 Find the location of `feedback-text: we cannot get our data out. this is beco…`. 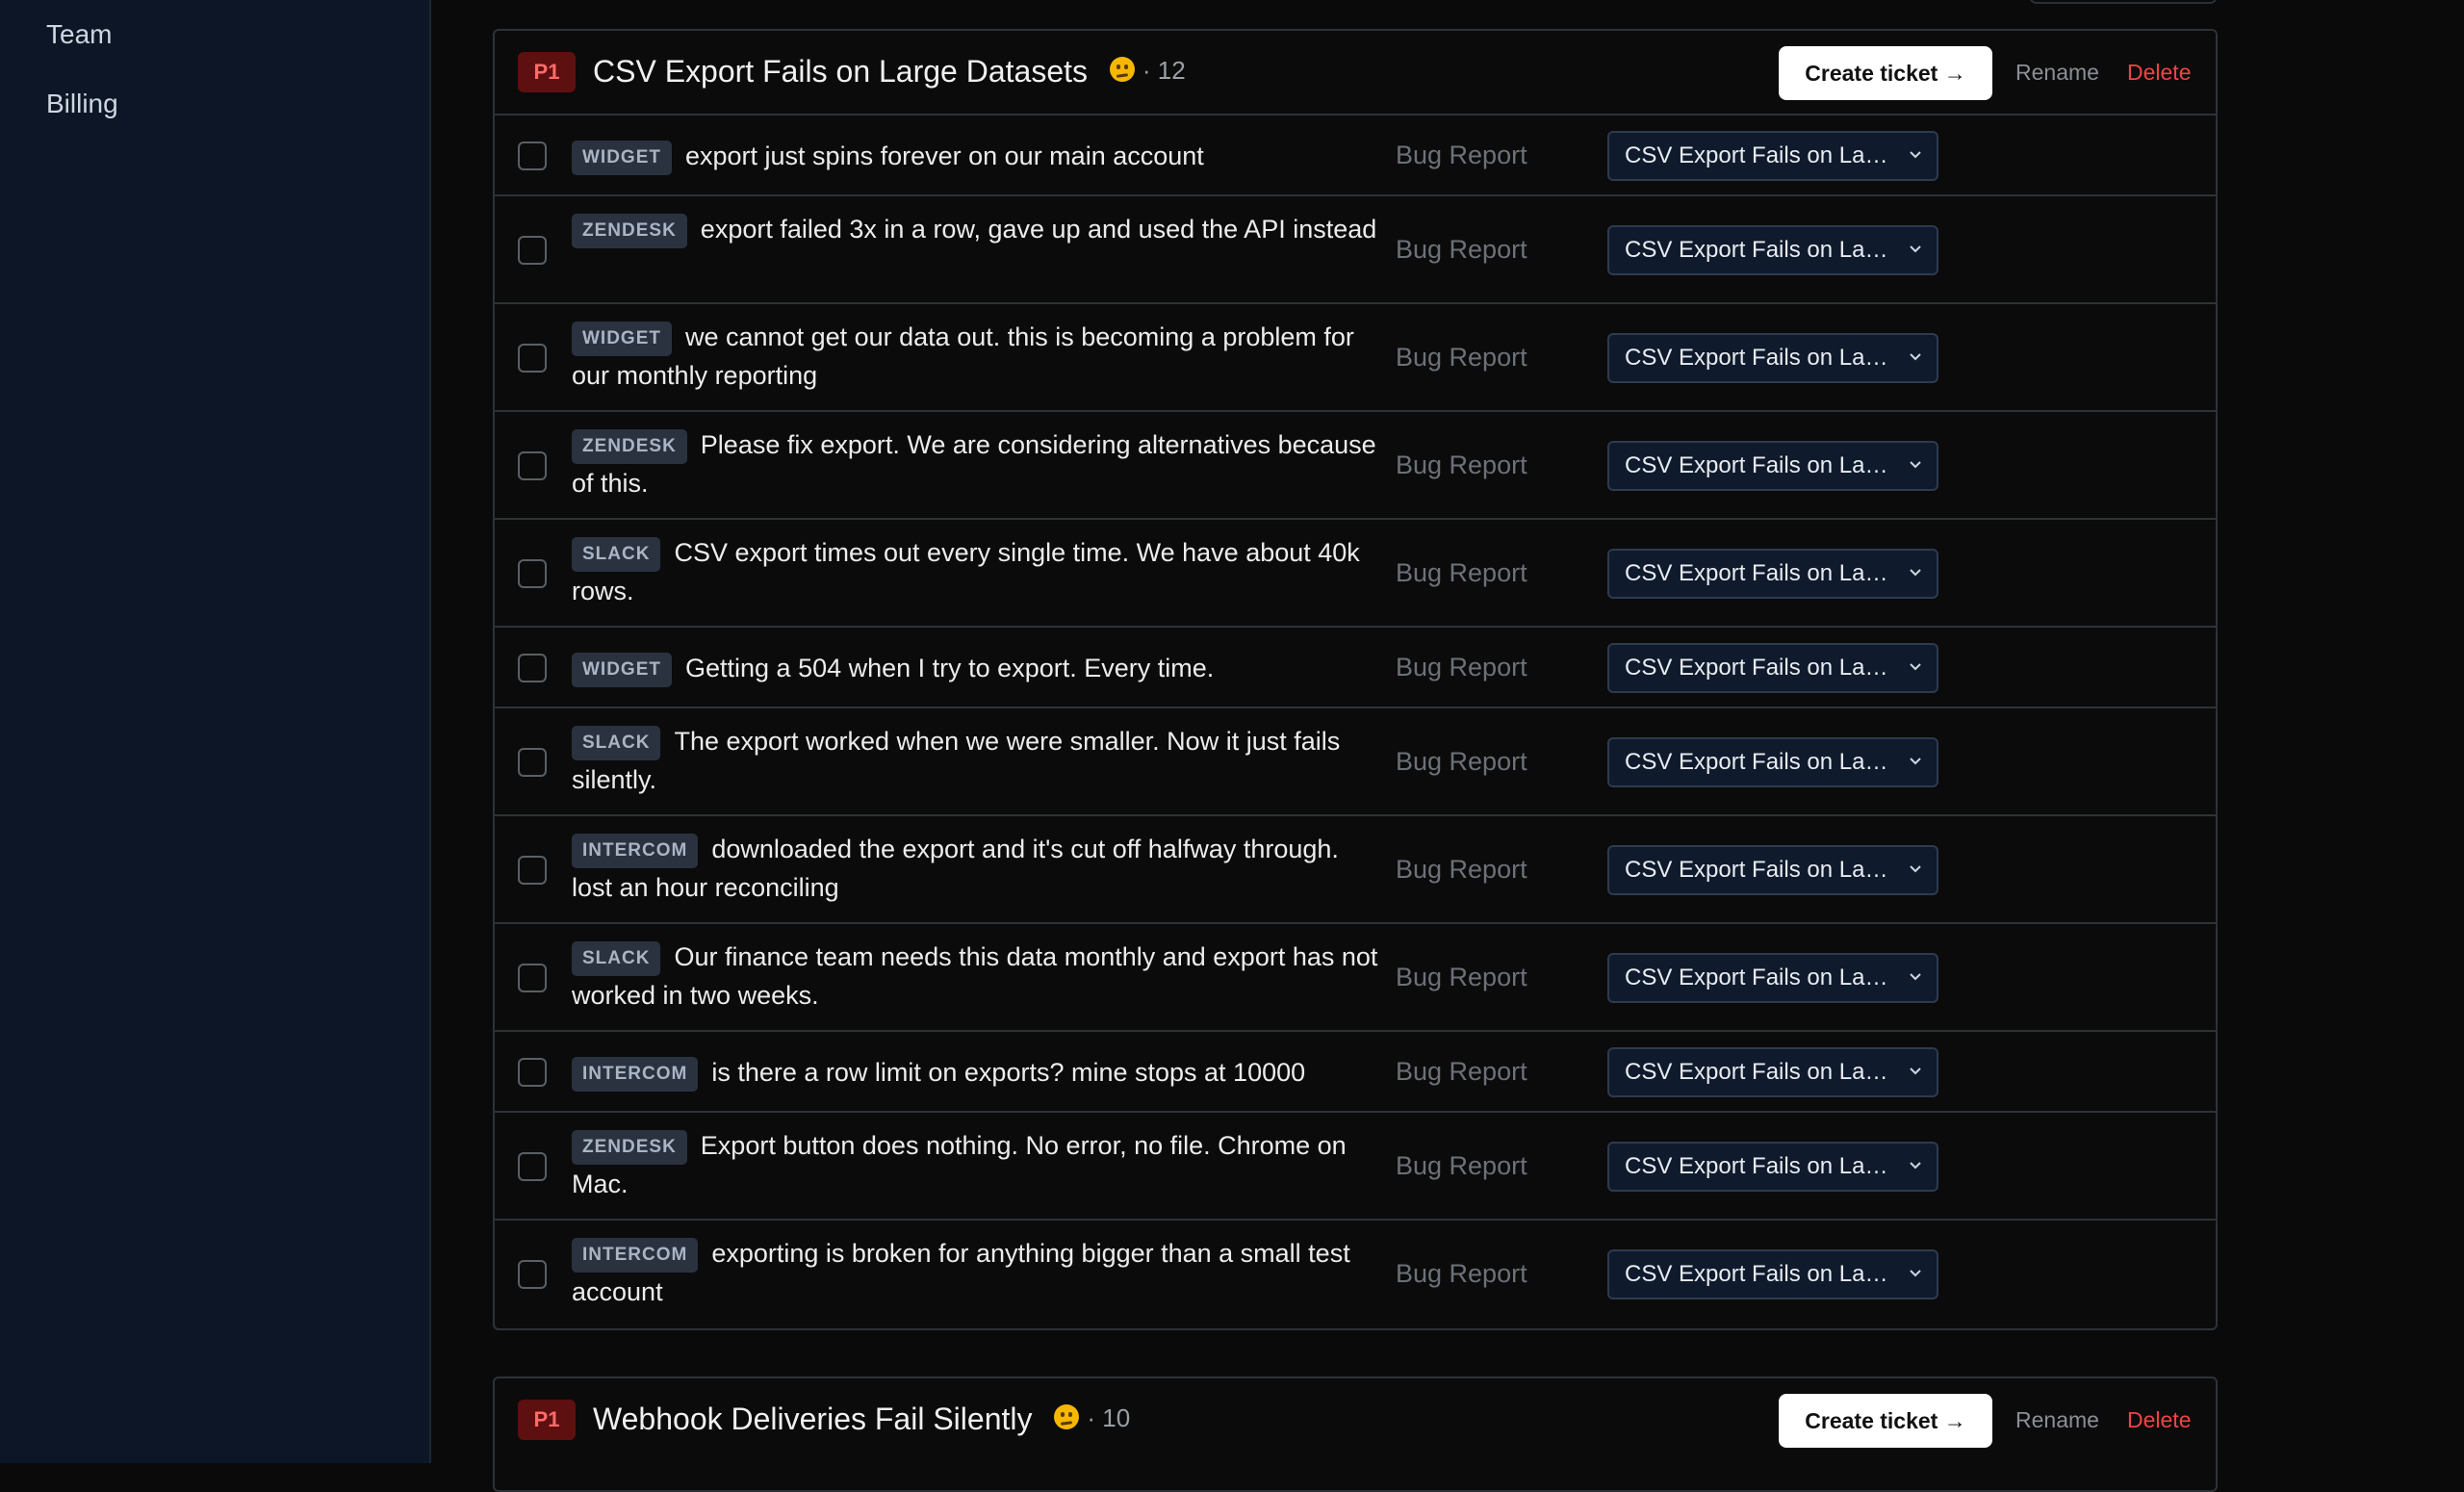

feedback-text: we cannot get our data out. this is beco… is located at coordinates (963, 356).